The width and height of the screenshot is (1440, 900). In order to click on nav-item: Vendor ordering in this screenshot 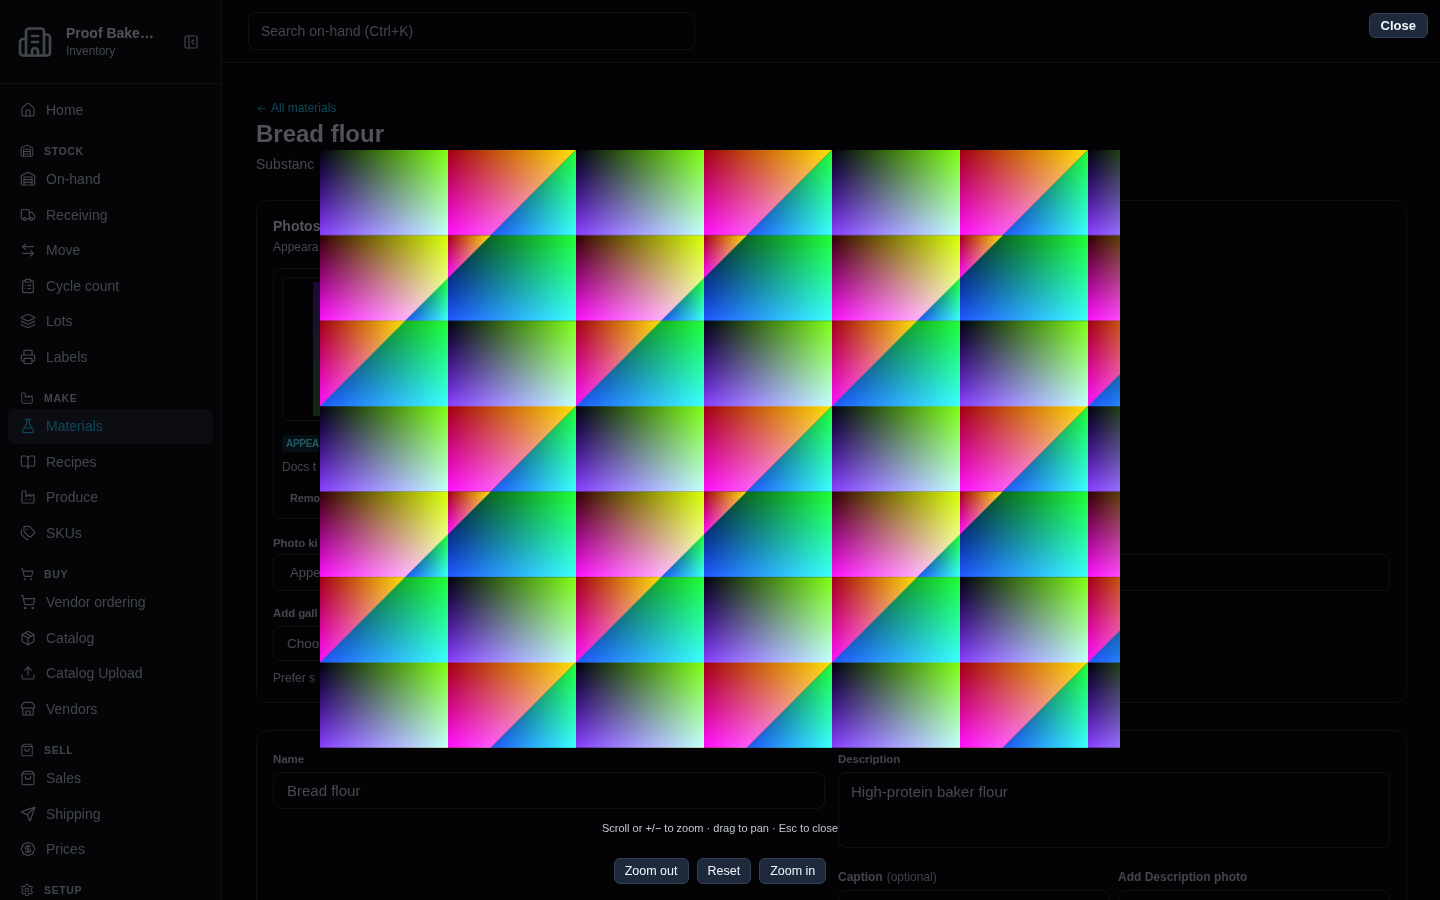, I will do `click(110, 602)`.